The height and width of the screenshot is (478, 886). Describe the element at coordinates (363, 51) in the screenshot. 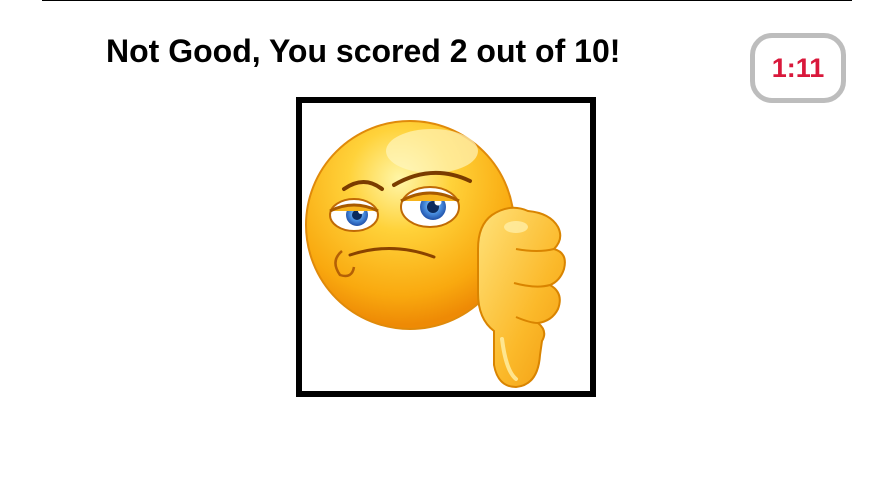

I see `result-title: Not Good, You scored 2 out of 10!` at that location.